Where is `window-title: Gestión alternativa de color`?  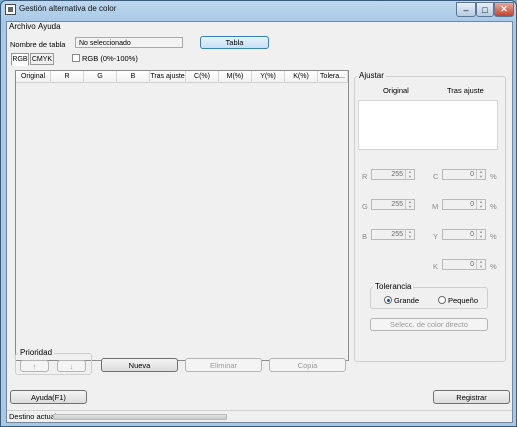 window-title: Gestión alternativa de color is located at coordinates (68, 8).